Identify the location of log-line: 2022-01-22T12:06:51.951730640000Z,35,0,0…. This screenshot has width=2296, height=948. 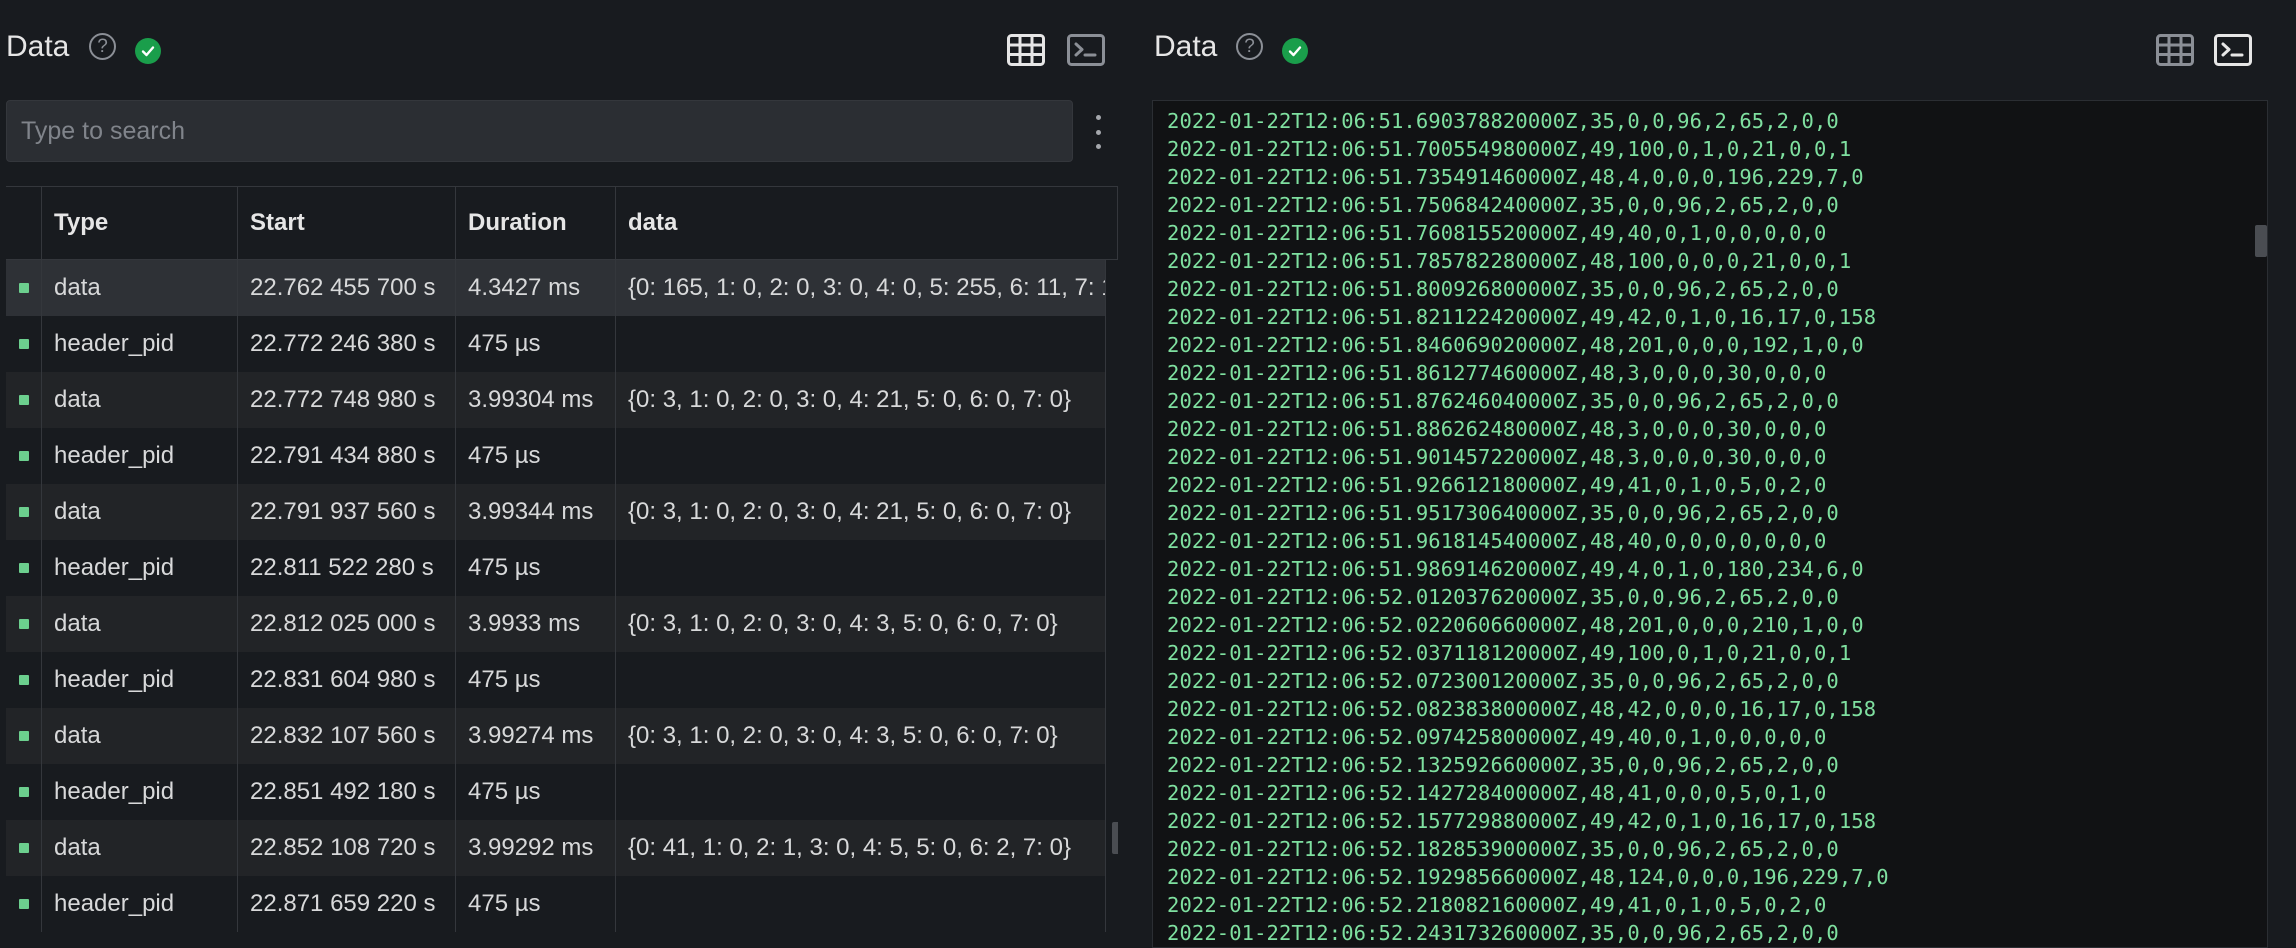
(1503, 513).